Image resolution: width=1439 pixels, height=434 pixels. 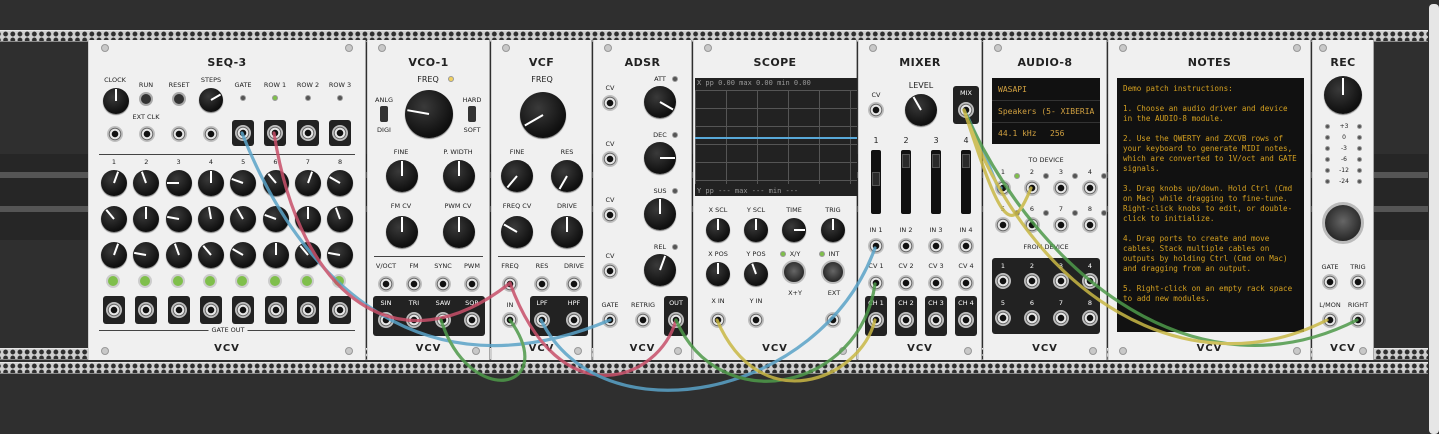 I want to click on lpf-output-jack, so click(x=542, y=320).